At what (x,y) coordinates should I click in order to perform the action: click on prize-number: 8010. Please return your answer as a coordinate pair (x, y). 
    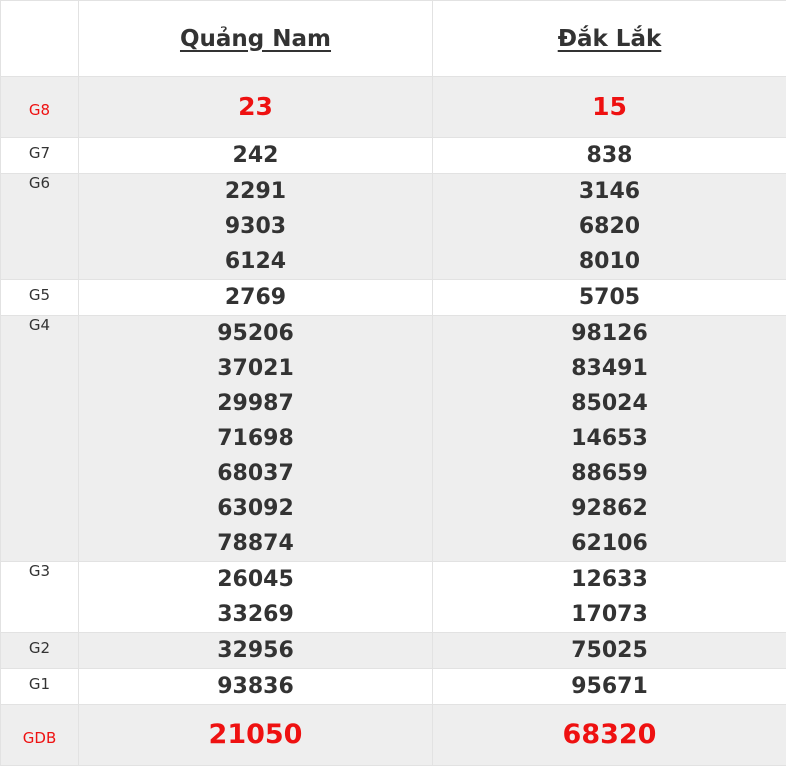
    Looking at the image, I should click on (609, 261).